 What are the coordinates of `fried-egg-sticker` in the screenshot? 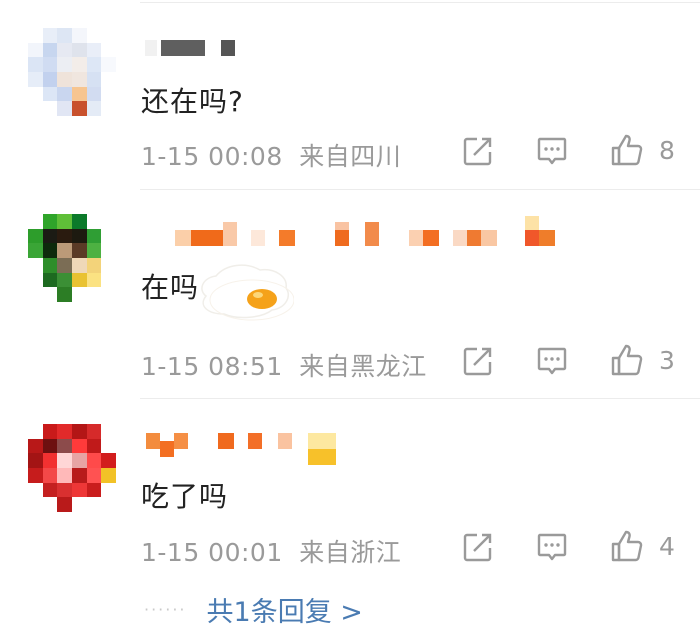 It's located at (247, 292).